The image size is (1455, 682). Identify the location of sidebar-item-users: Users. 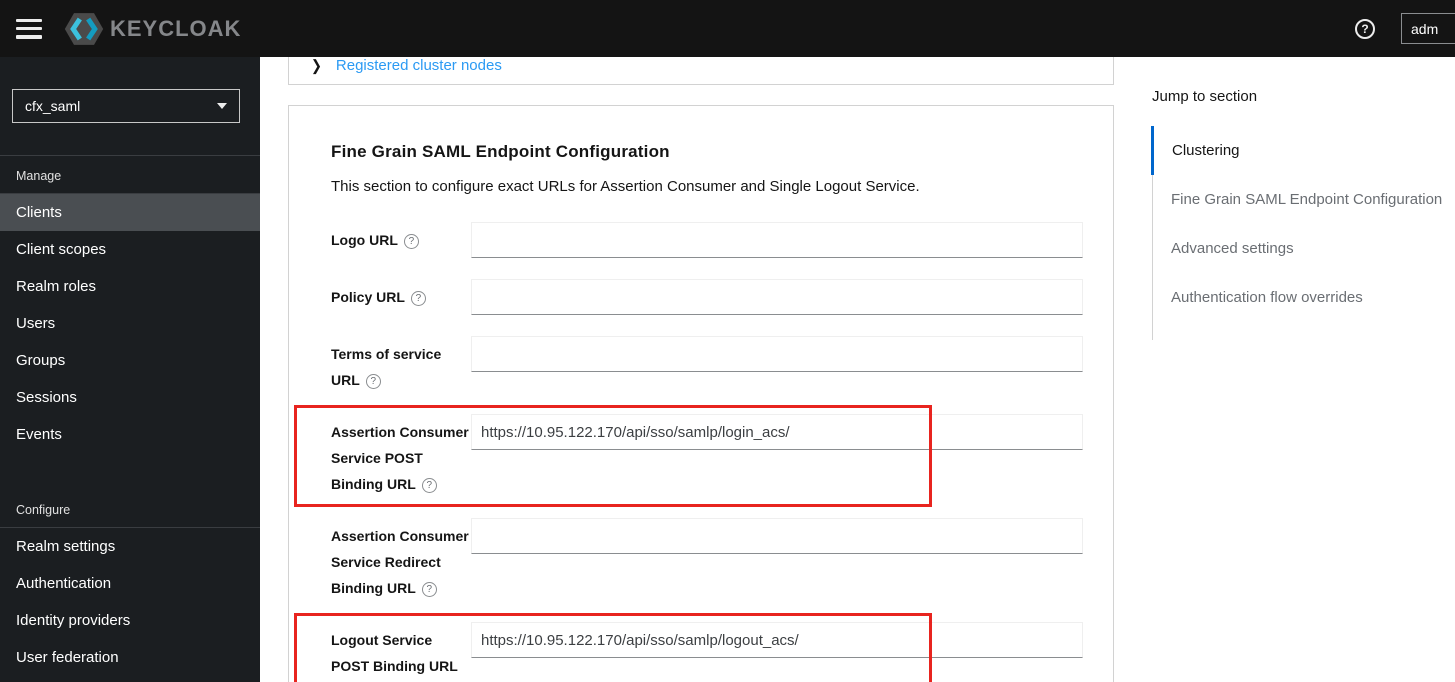
(130, 323).